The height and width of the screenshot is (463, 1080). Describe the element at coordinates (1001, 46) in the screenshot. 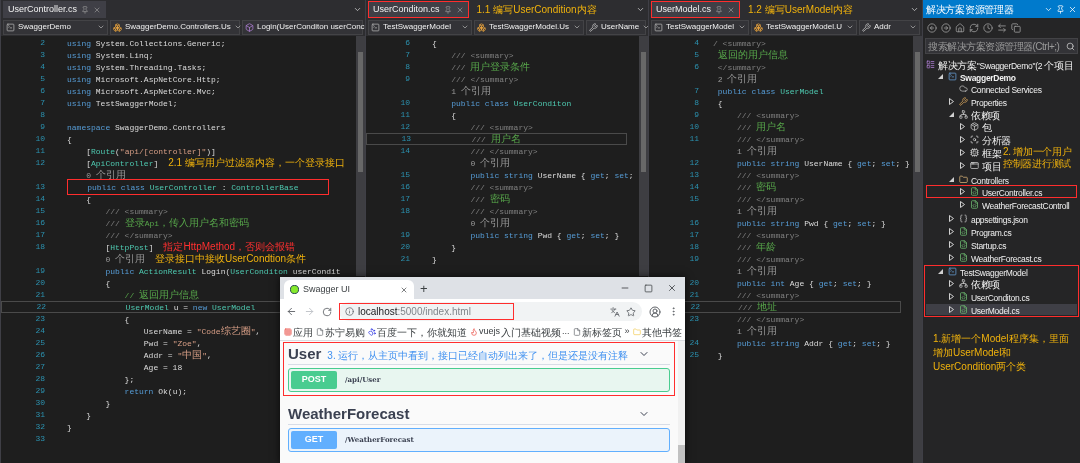

I see `search-field: 搜索解决方案资源管理器(Ctrl+;)` at that location.